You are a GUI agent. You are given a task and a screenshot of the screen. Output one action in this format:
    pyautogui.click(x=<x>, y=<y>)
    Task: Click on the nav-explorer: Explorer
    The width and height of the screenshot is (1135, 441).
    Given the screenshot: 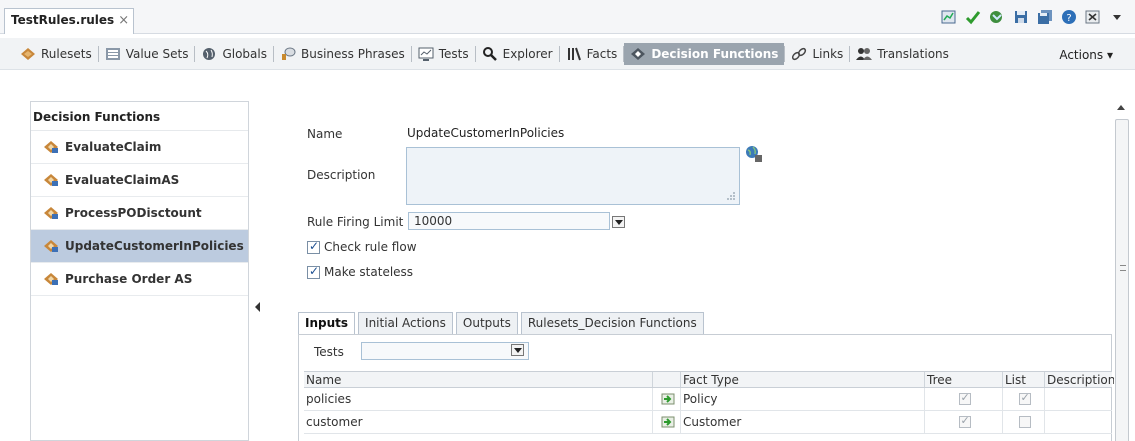 What is the action you would take?
    pyautogui.click(x=517, y=54)
    